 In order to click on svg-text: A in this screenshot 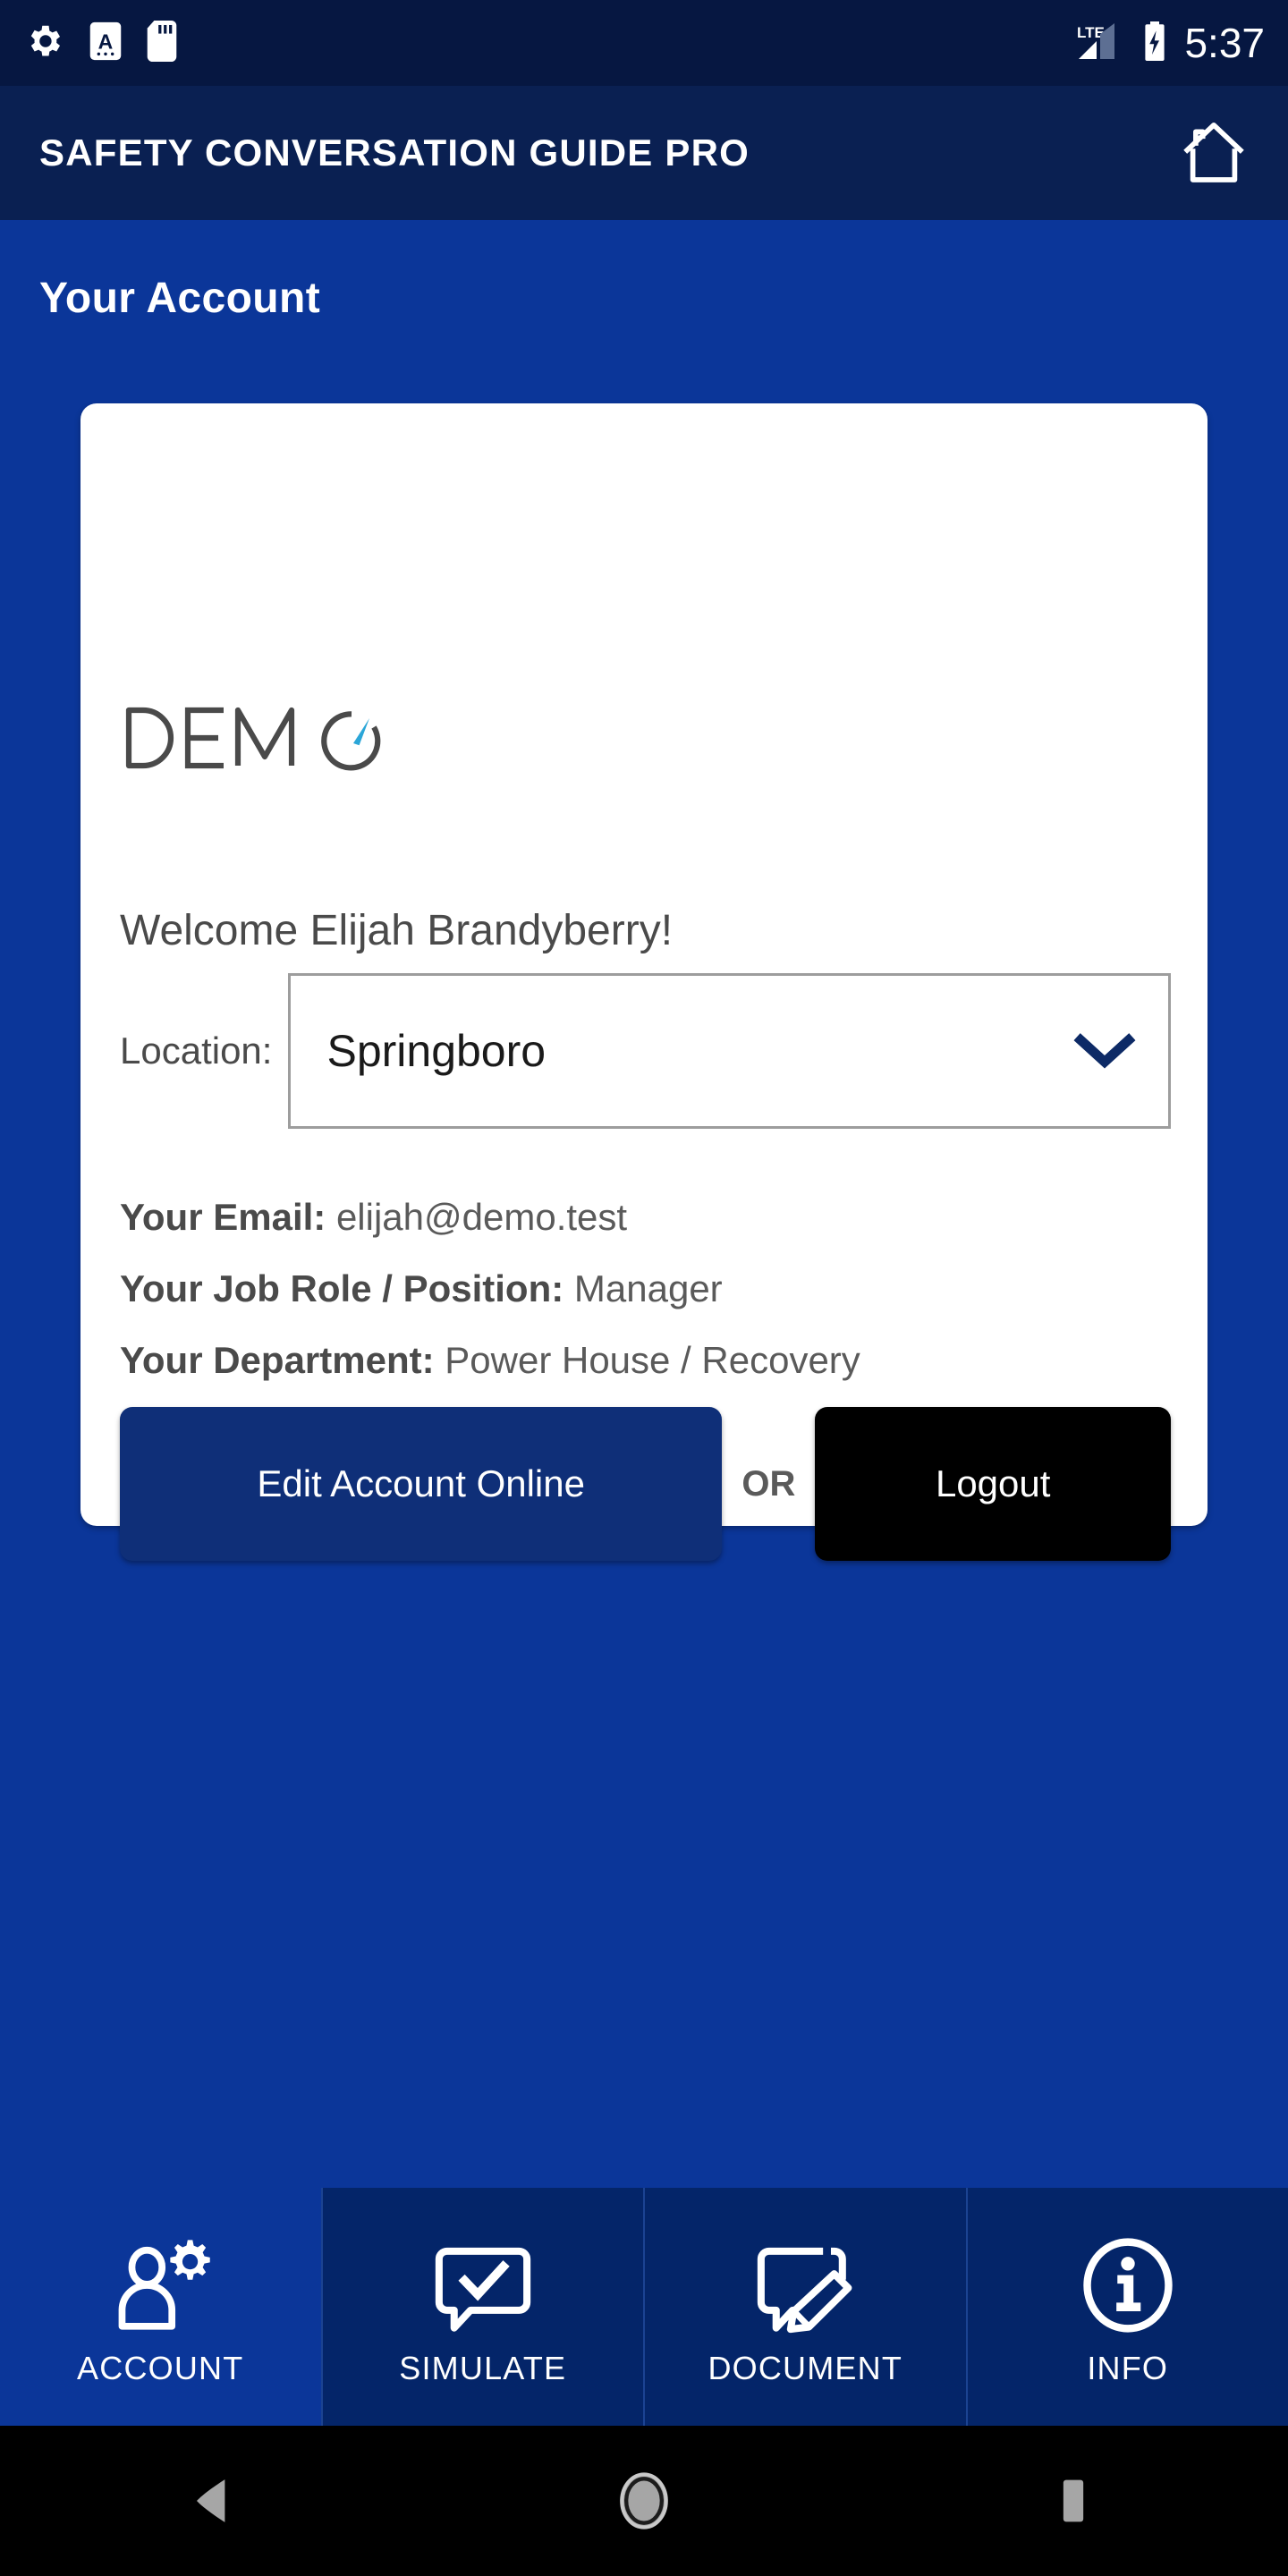, I will do `click(106, 41)`.